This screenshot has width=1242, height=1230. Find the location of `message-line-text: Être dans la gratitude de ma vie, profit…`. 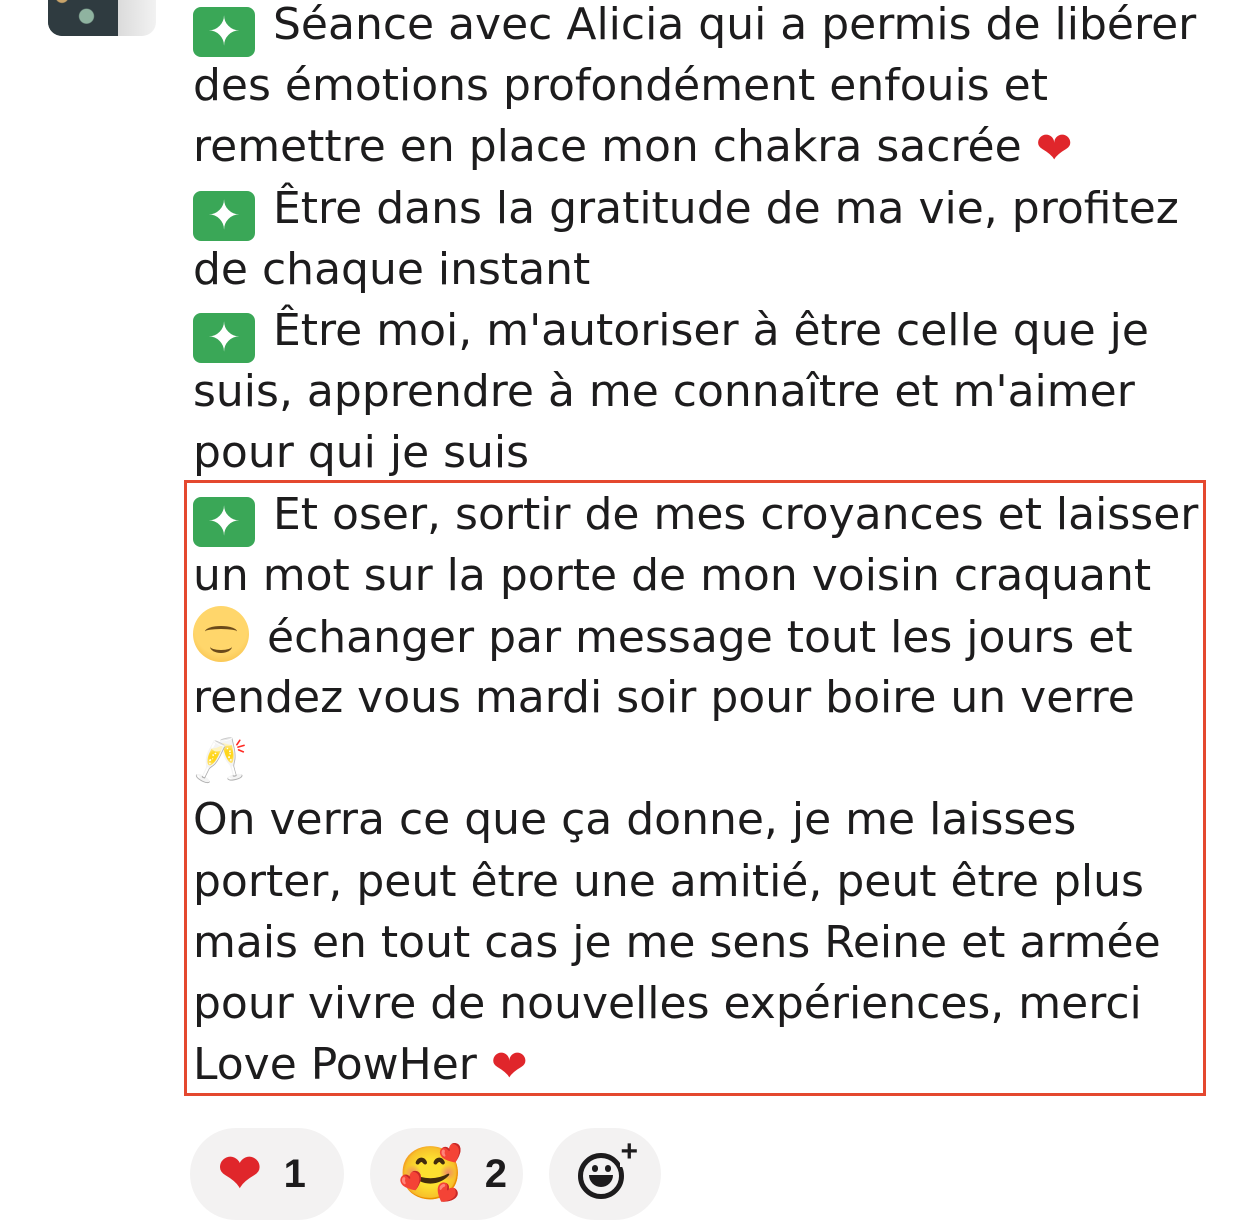

message-line-text: Être dans la gratitude de ma vie, profit… is located at coordinates (726, 208).